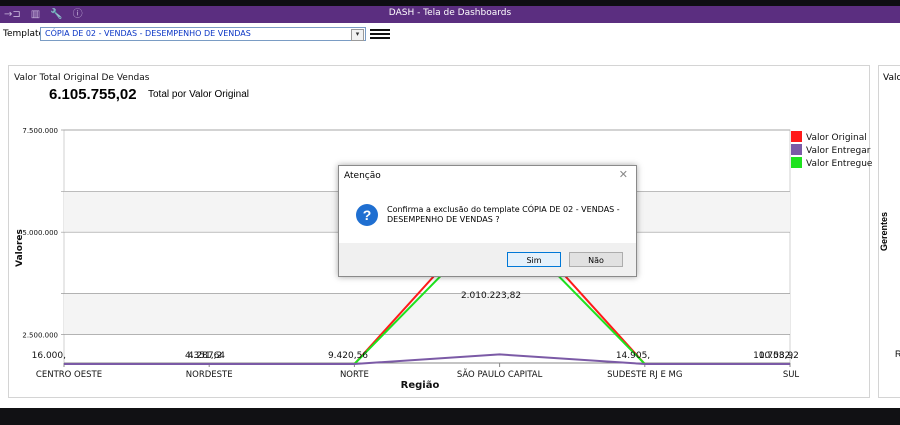  I want to click on y-tick-label: 5.000.000, so click(40, 233).